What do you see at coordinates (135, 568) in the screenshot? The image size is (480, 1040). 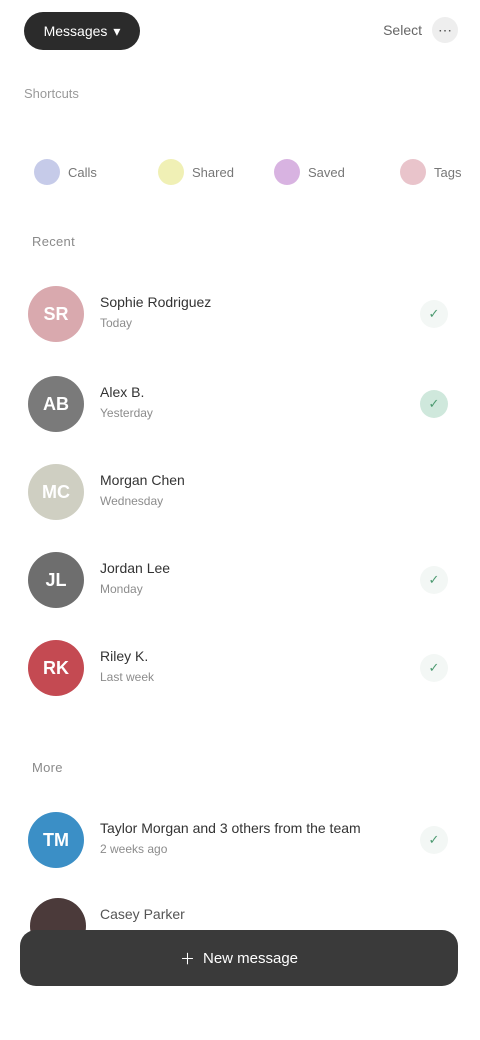 I see `contact-name: Jordan Lee` at bounding box center [135, 568].